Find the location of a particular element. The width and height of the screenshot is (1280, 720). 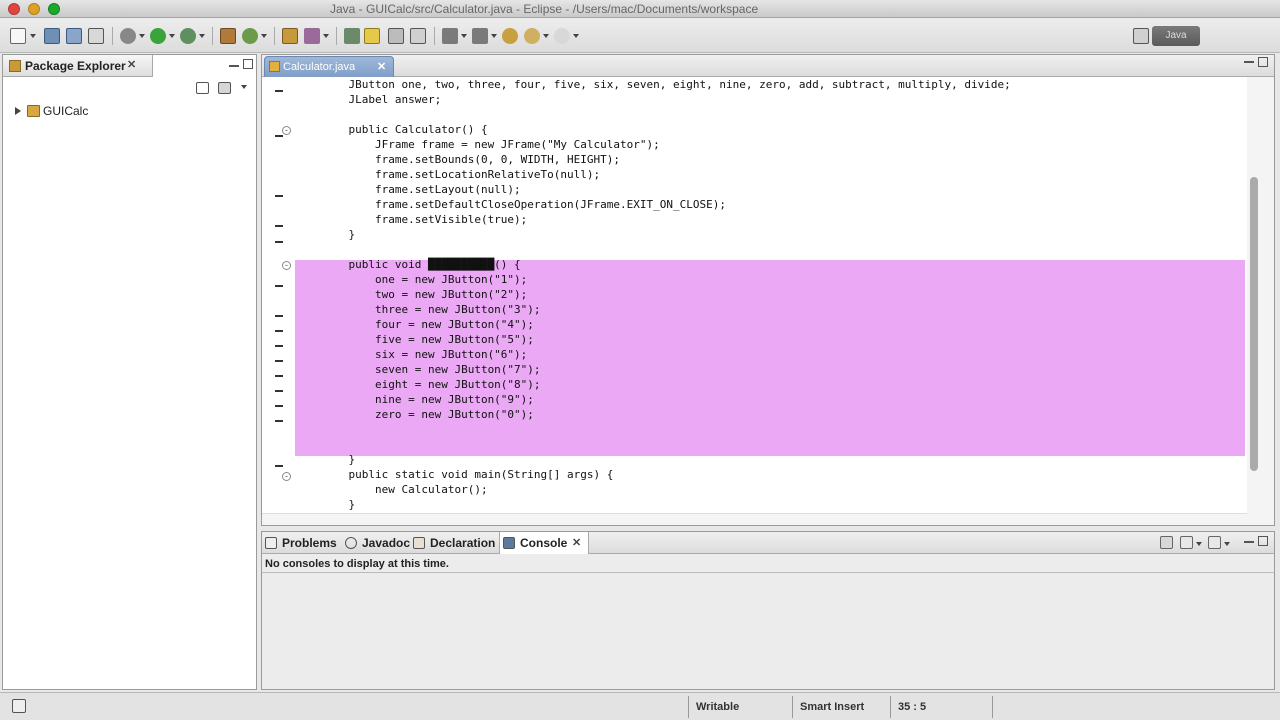

show-whitespace-icon is located at coordinates (418, 36).